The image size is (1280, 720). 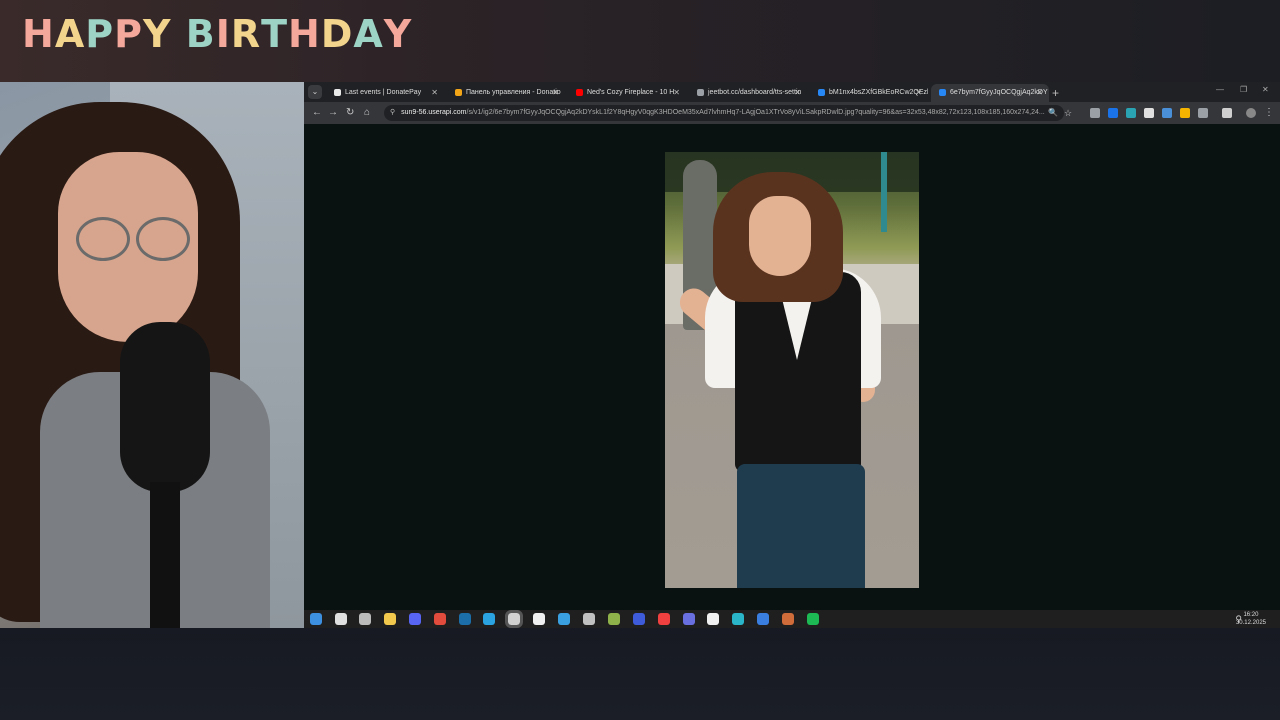 I want to click on windows-taskbar: ⚲ 16:20 30.12.2025, so click(x=792, y=619).